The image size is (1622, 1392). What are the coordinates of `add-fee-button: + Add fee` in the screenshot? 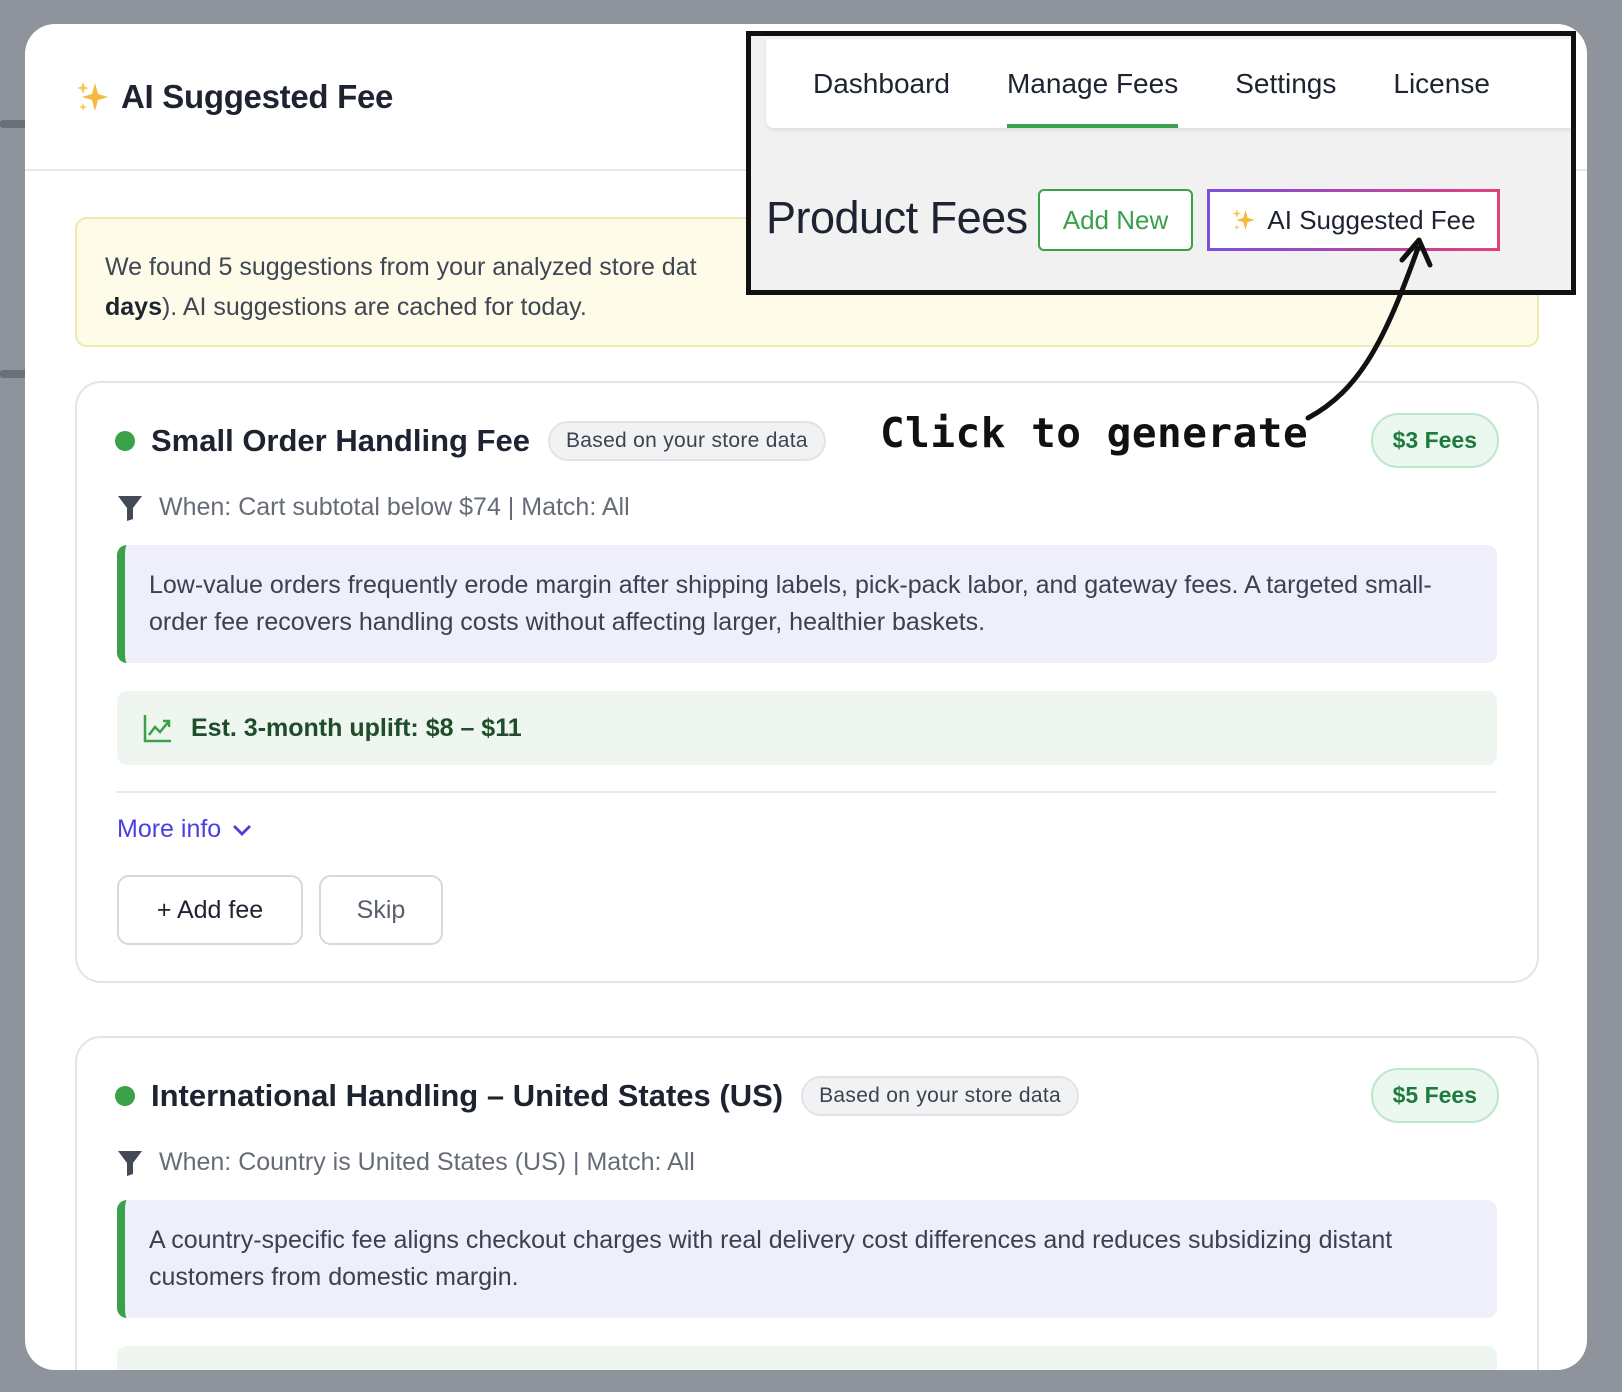 It's located at (210, 910).